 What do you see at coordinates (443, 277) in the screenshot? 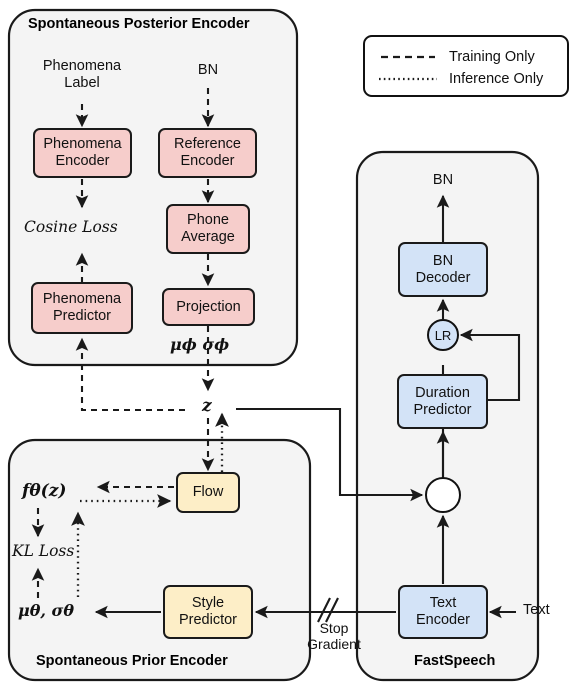
I see `node-bn-decoder-line2: Decoder` at bounding box center [443, 277].